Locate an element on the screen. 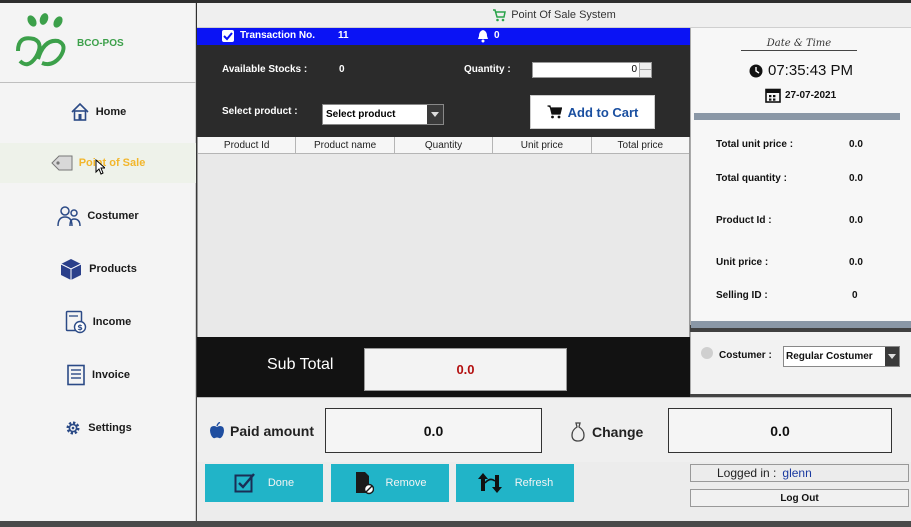 Image resolution: width=911 pixels, height=527 pixels. customer-label: Costumer : is located at coordinates (745, 355).